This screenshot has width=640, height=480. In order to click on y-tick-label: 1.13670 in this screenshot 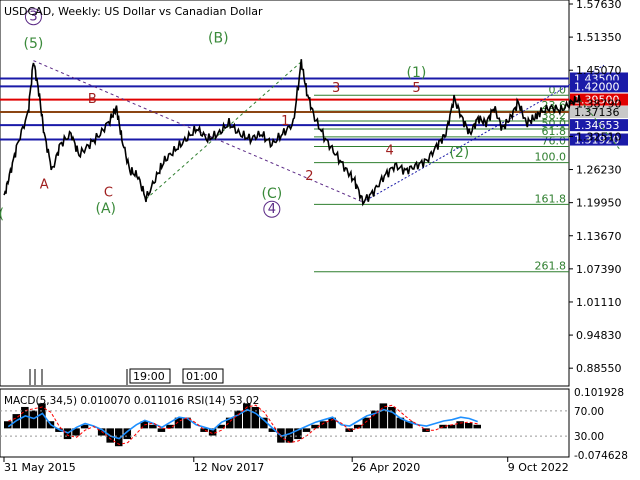, I will do `click(599, 236)`.